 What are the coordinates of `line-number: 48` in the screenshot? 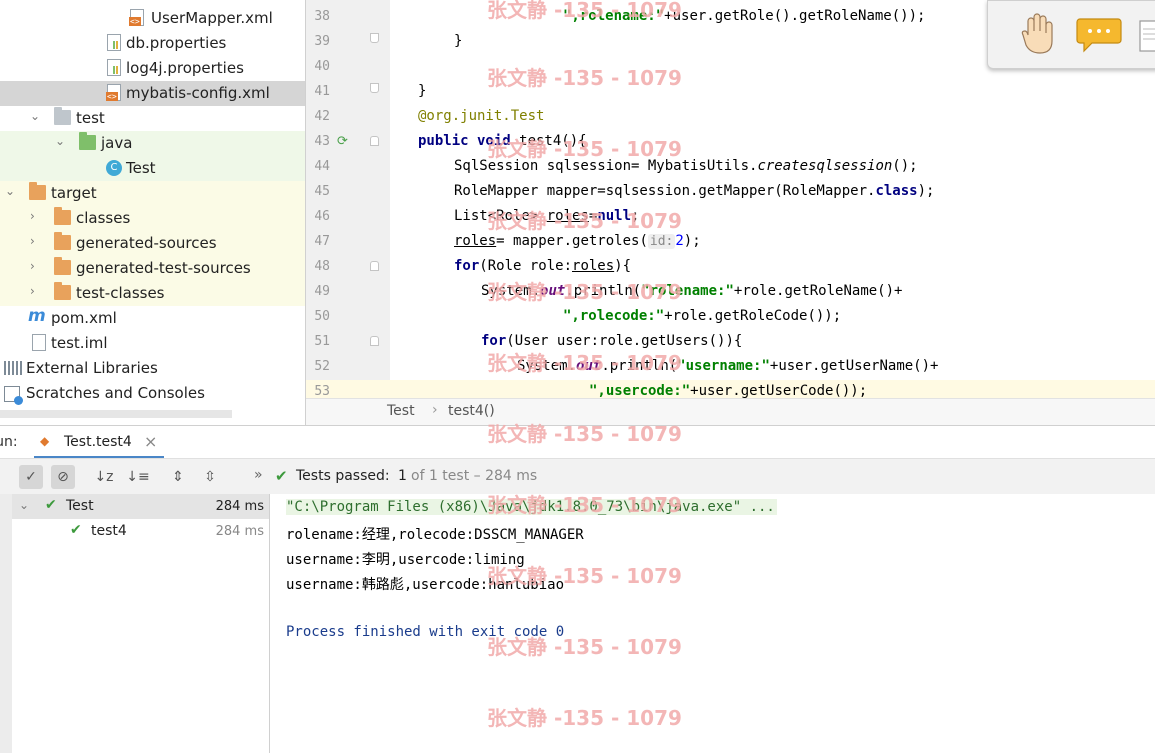 It's located at (322, 266).